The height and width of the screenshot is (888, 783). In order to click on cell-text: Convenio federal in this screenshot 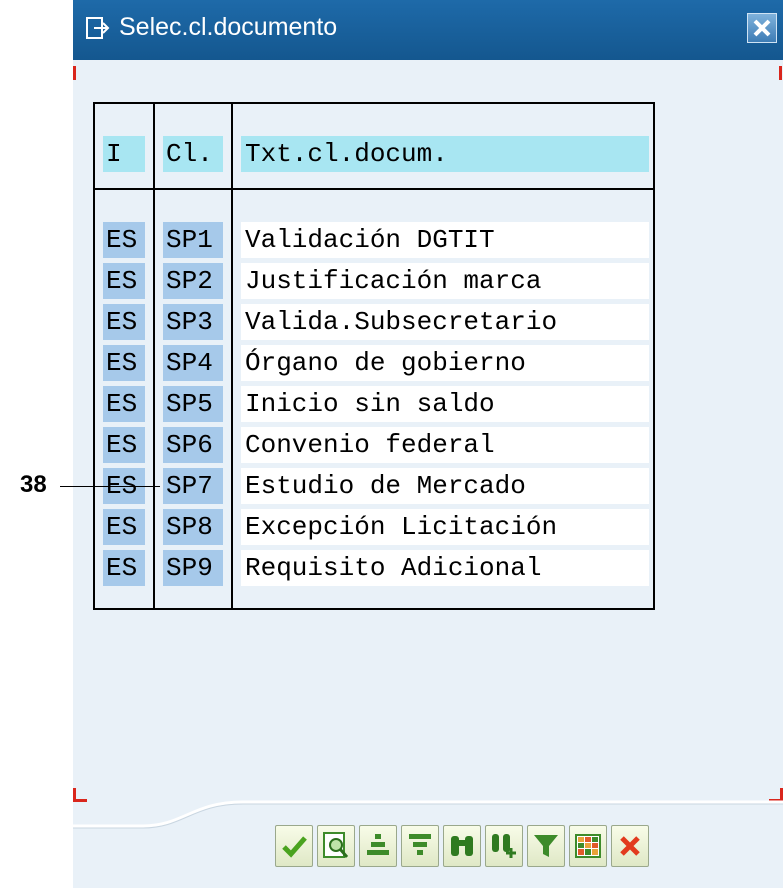, I will do `click(445, 445)`.